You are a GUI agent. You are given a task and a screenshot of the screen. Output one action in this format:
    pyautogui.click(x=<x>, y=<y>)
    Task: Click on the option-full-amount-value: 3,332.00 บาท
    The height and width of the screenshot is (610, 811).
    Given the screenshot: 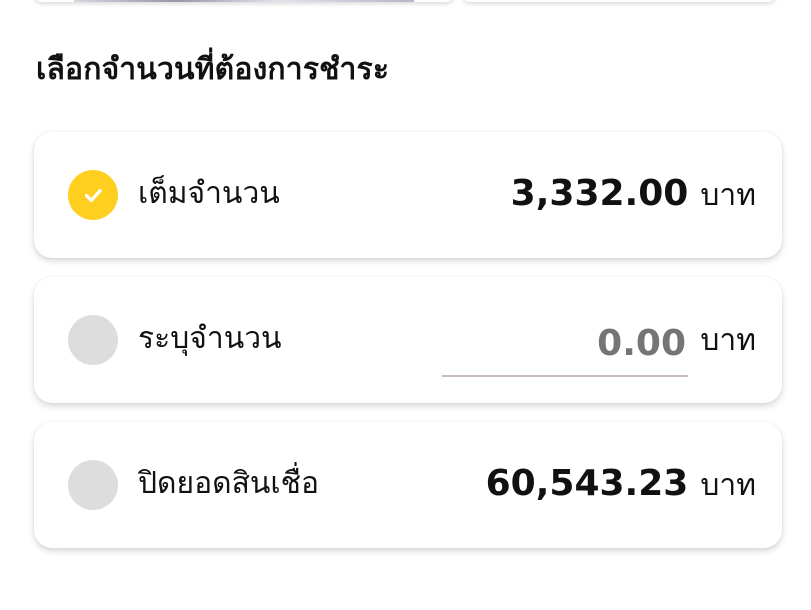 What is the action you would take?
    pyautogui.click(x=633, y=194)
    